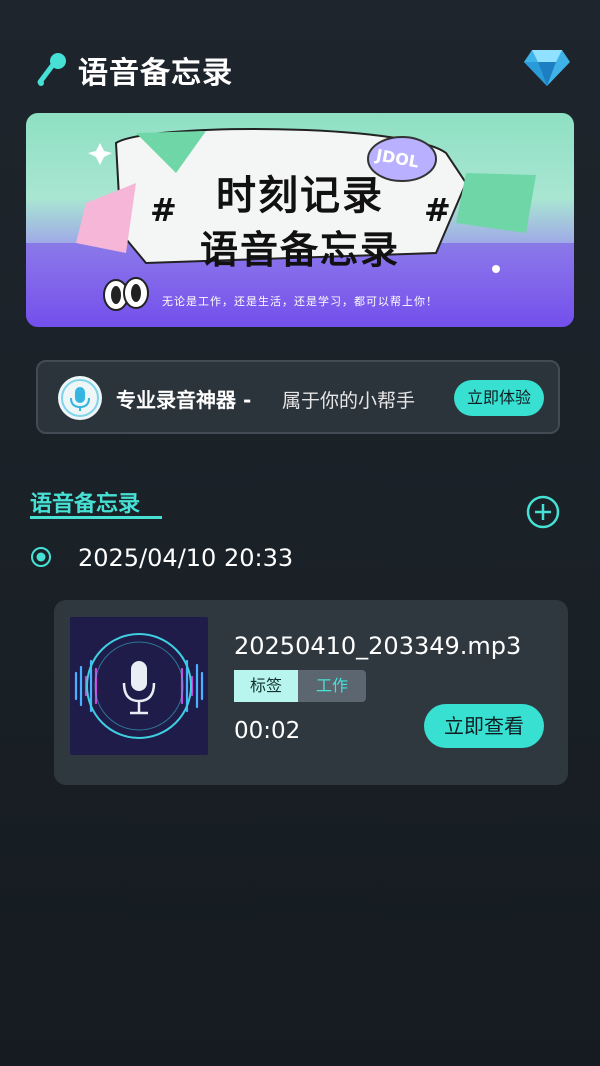  I want to click on section-underline, so click(96, 517).